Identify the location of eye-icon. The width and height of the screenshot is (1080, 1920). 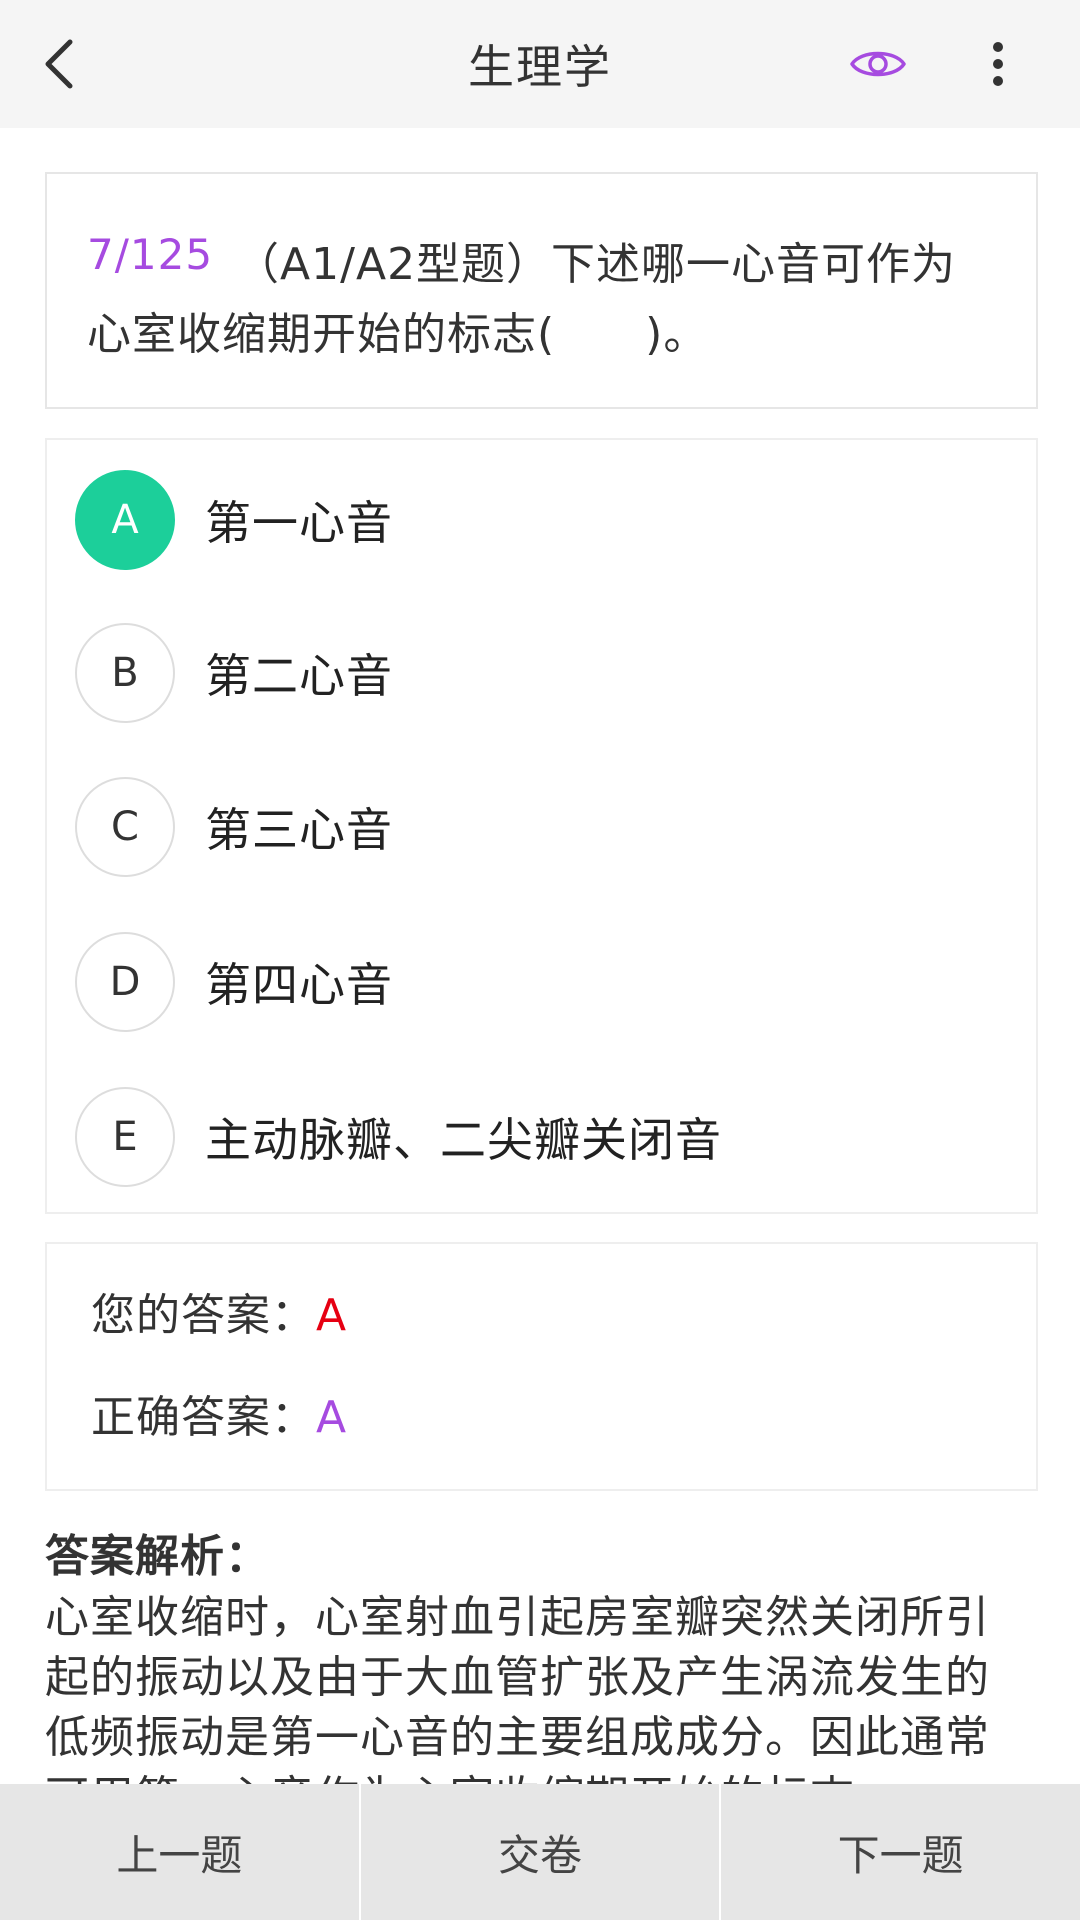
(878, 64).